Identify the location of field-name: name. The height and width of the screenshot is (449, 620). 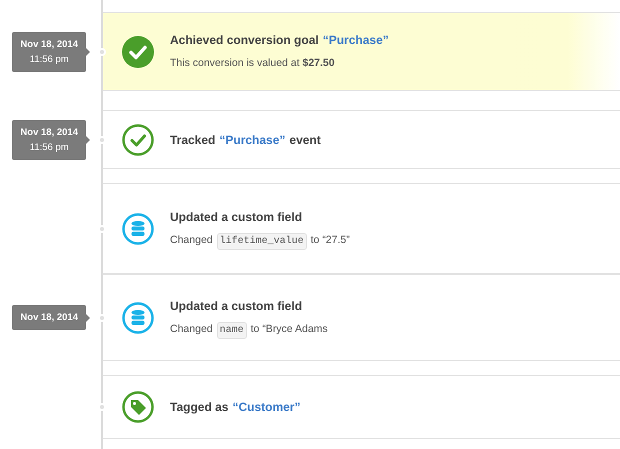
(231, 330).